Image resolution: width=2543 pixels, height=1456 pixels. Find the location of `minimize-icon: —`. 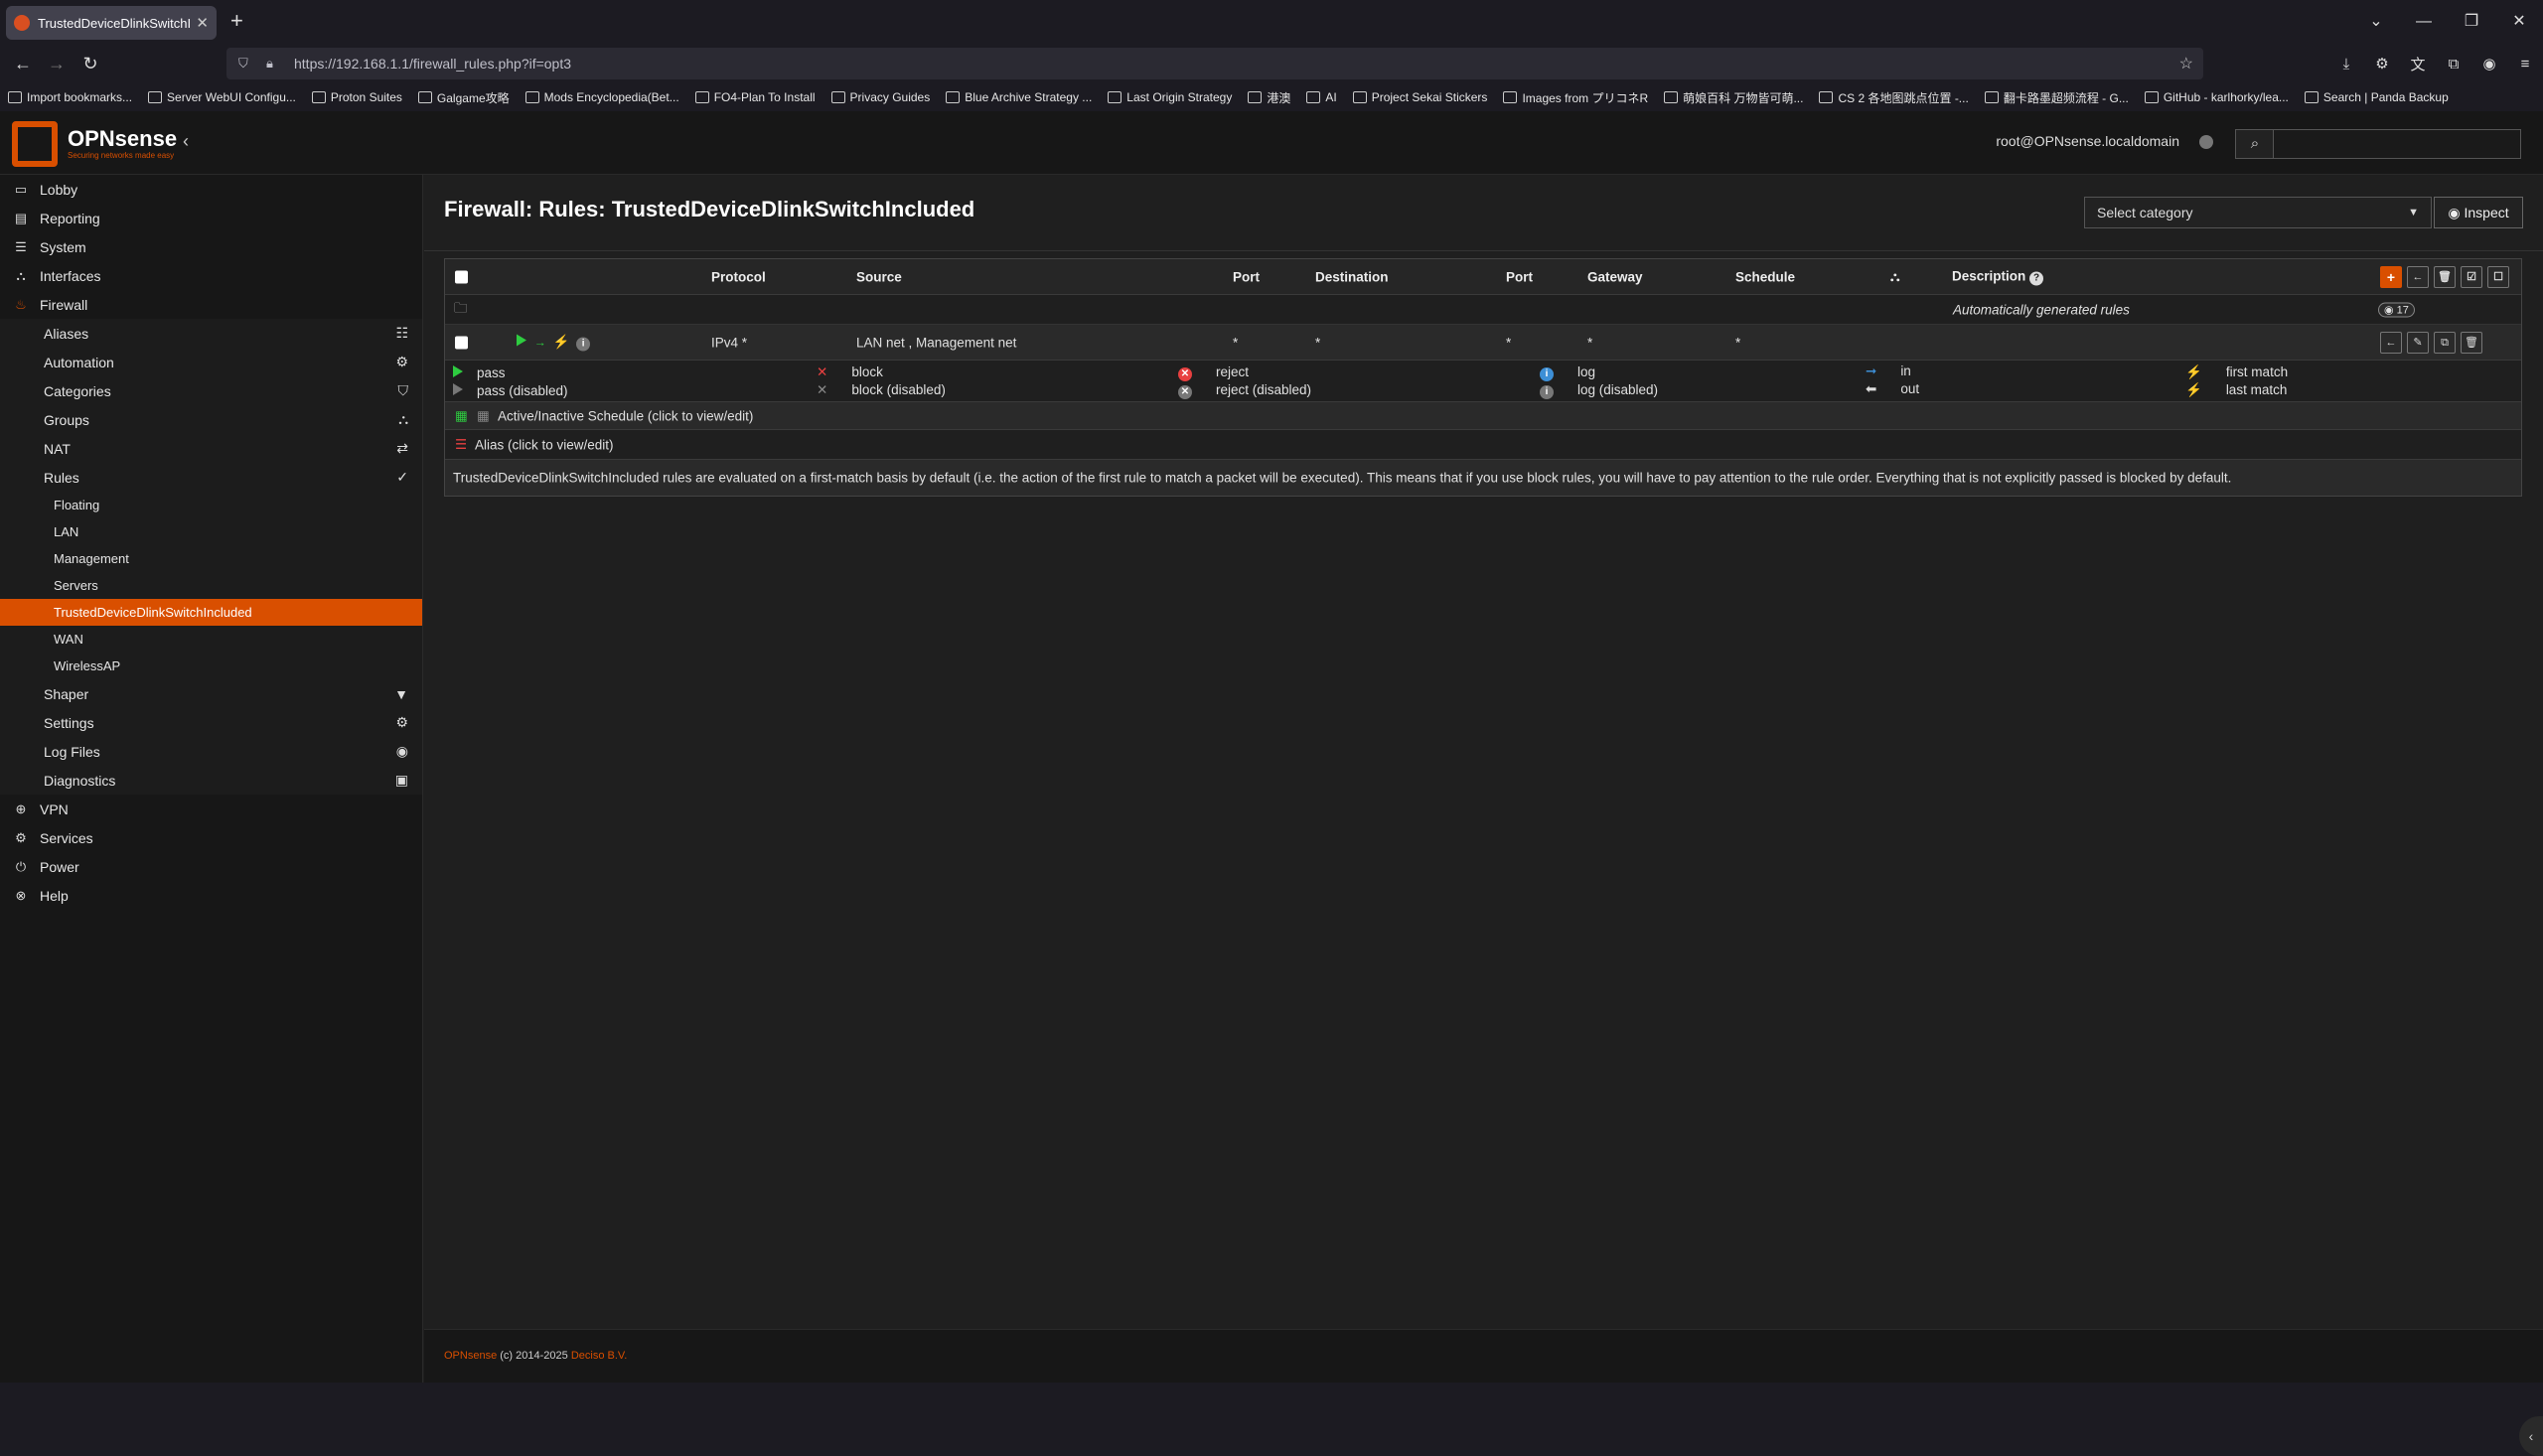

minimize-icon: — is located at coordinates (2424, 22).